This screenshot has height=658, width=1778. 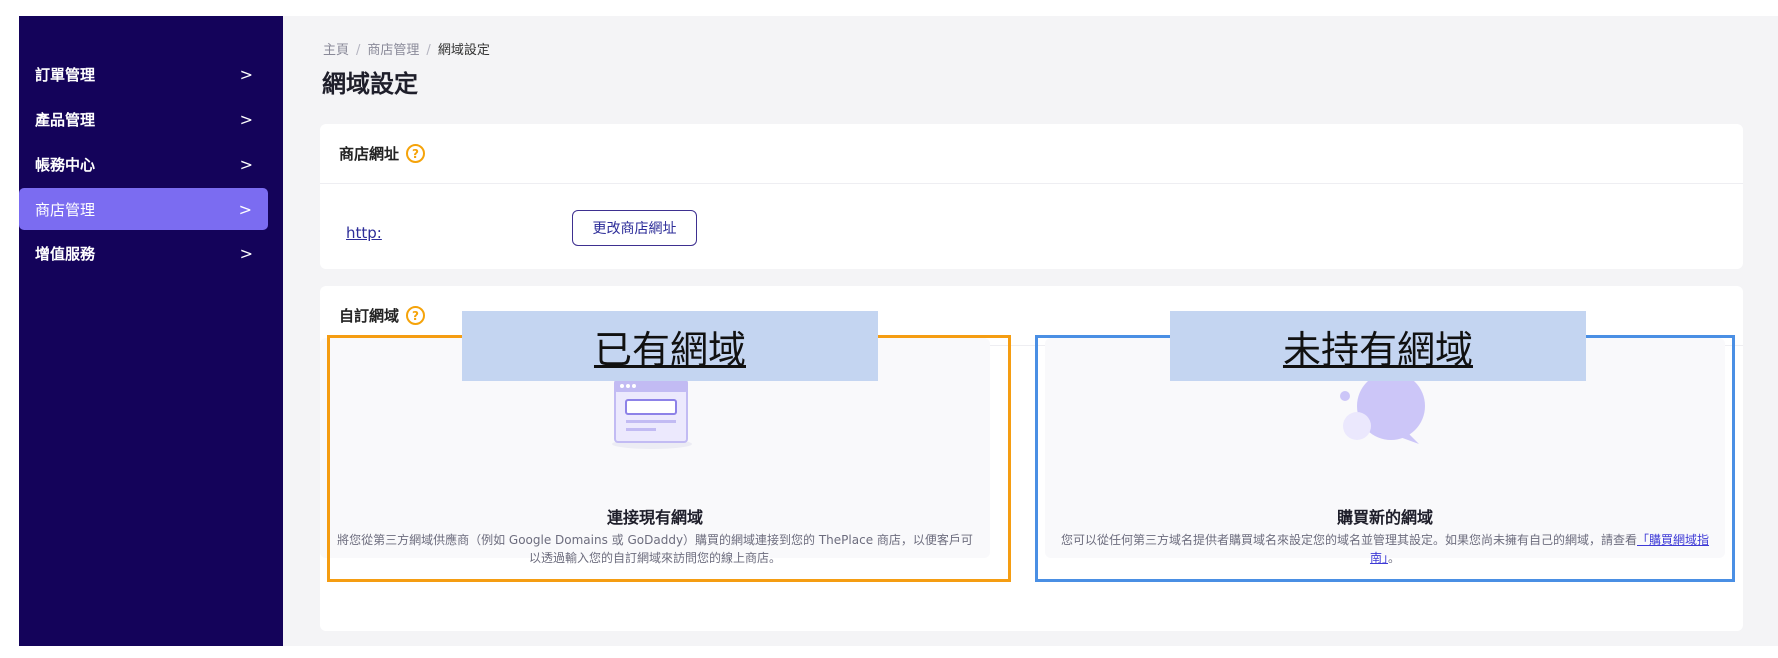 I want to click on existing-domain-banner: 已有網域, so click(x=670, y=346).